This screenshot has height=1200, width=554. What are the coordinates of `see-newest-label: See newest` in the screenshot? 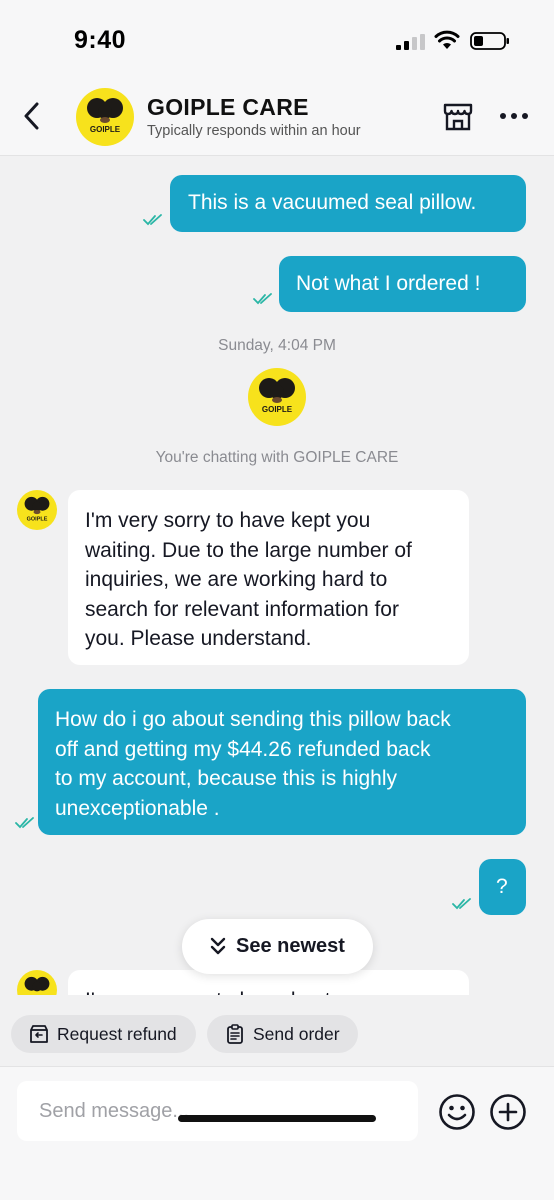 It's located at (290, 946).